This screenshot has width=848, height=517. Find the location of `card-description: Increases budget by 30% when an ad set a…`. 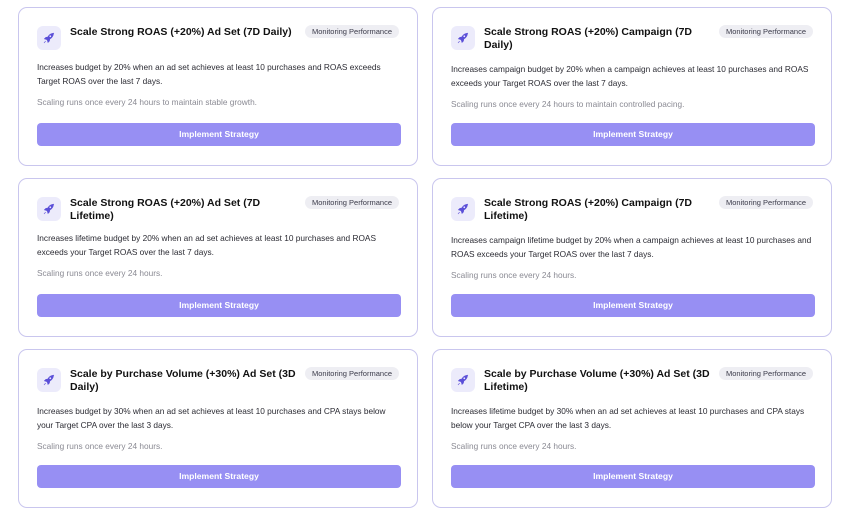

card-description: Increases budget by 30% when an ad set a… is located at coordinates (211, 418).